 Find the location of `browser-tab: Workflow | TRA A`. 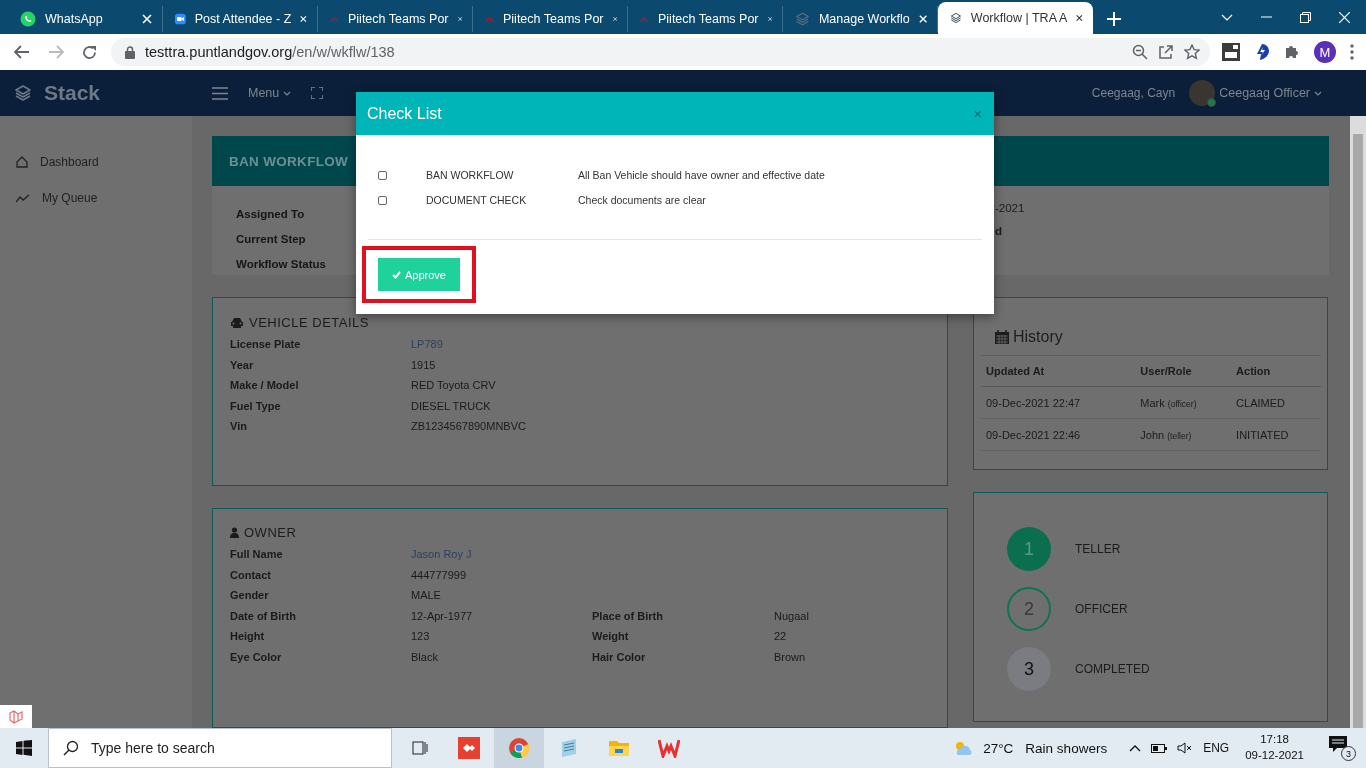

browser-tab: Workflow | TRA A is located at coordinates (1015, 18).